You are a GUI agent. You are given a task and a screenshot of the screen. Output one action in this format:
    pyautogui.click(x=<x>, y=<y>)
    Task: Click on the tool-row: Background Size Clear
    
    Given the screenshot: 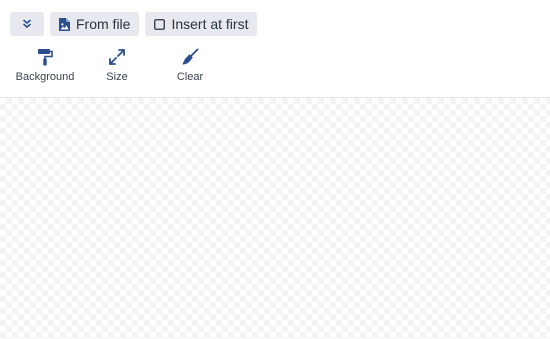 What is the action you would take?
    pyautogui.click(x=275, y=68)
    